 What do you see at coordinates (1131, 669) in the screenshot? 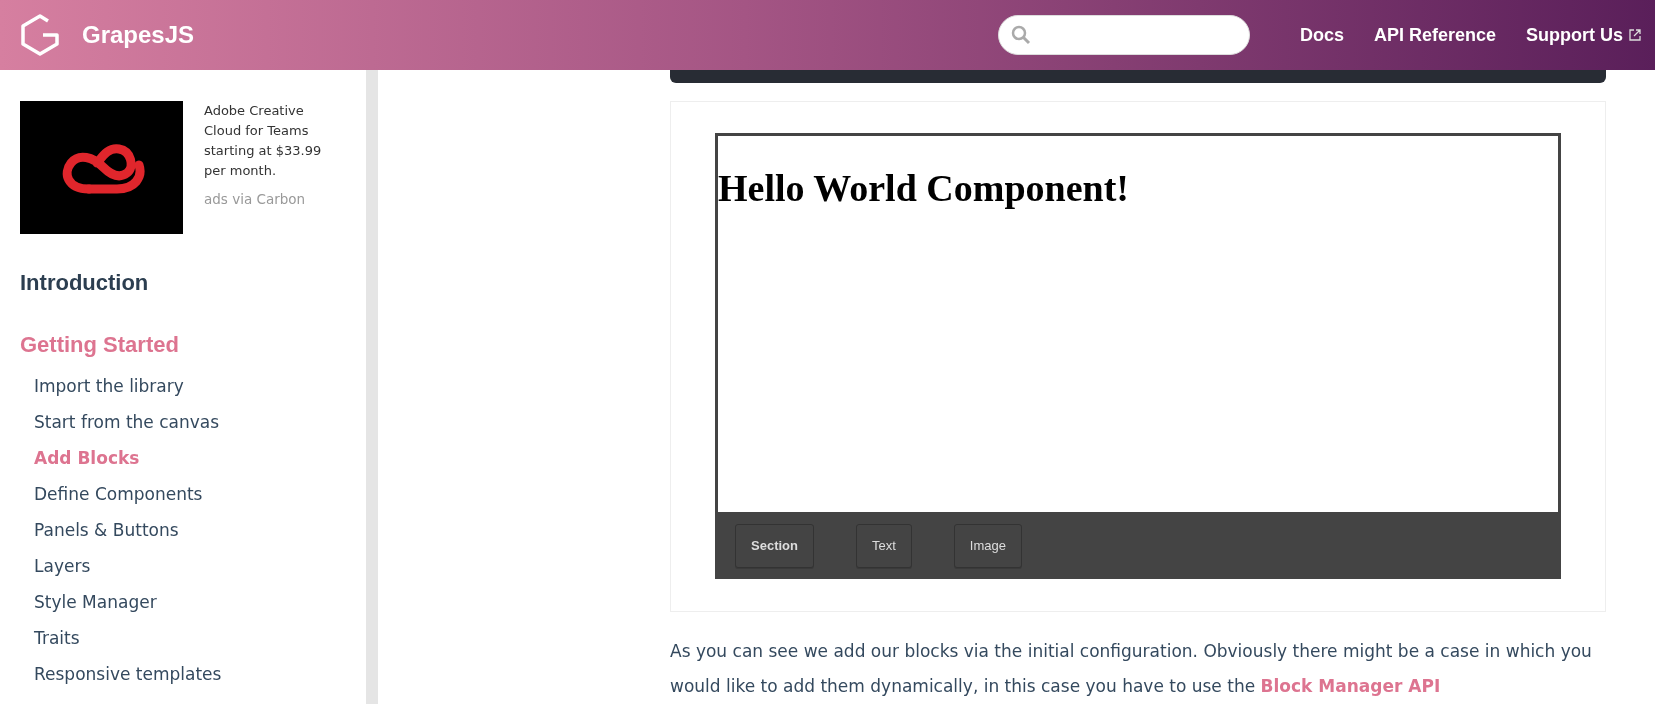
I see `paragraph: As you can see we add our blocks via the initial configuration. Obviously there might be a case in which you would like to add them dynamically, in this case you have to use the Block Manager API` at bounding box center [1131, 669].